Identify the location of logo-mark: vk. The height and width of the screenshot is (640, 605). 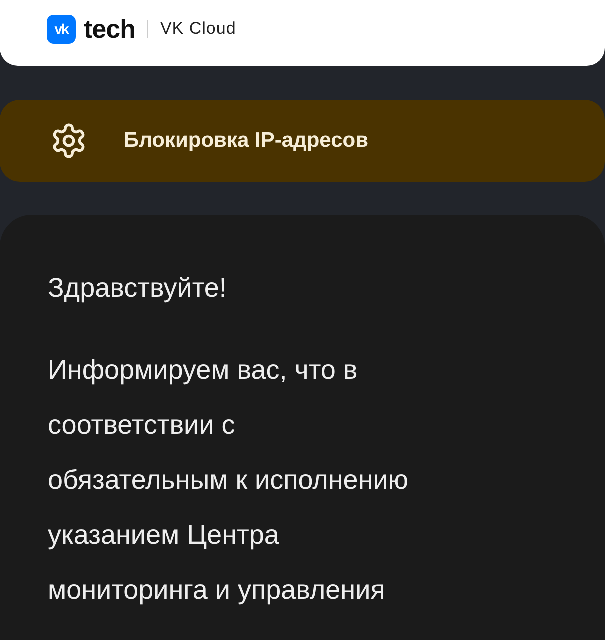
(61, 29).